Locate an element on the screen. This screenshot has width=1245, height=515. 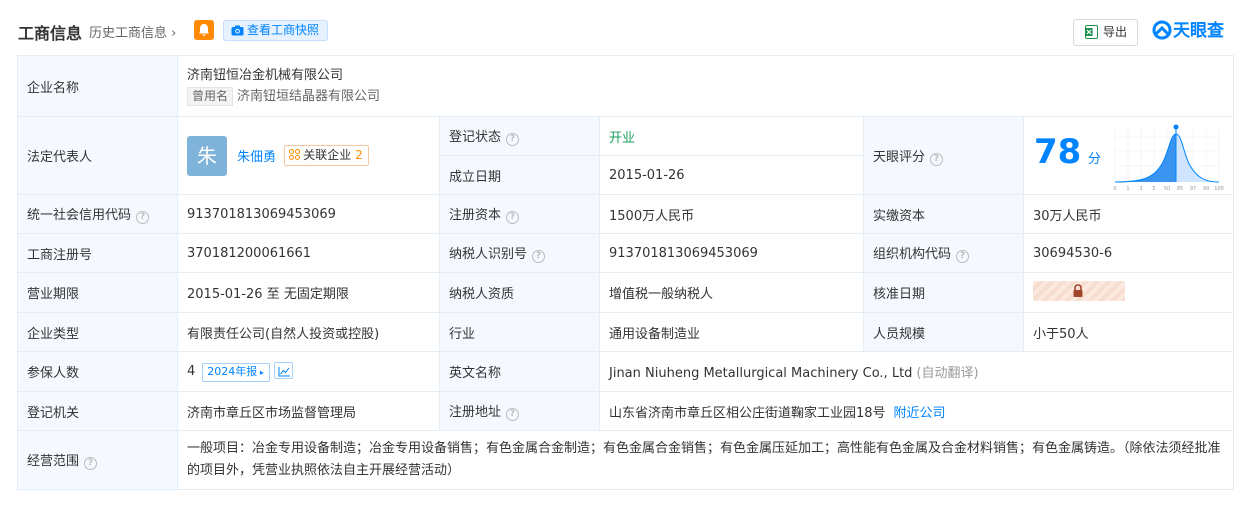
section-header: 工商信息 历史工商信息 › 查看工商快照 导出 天眼查 is located at coordinates (622, 28).